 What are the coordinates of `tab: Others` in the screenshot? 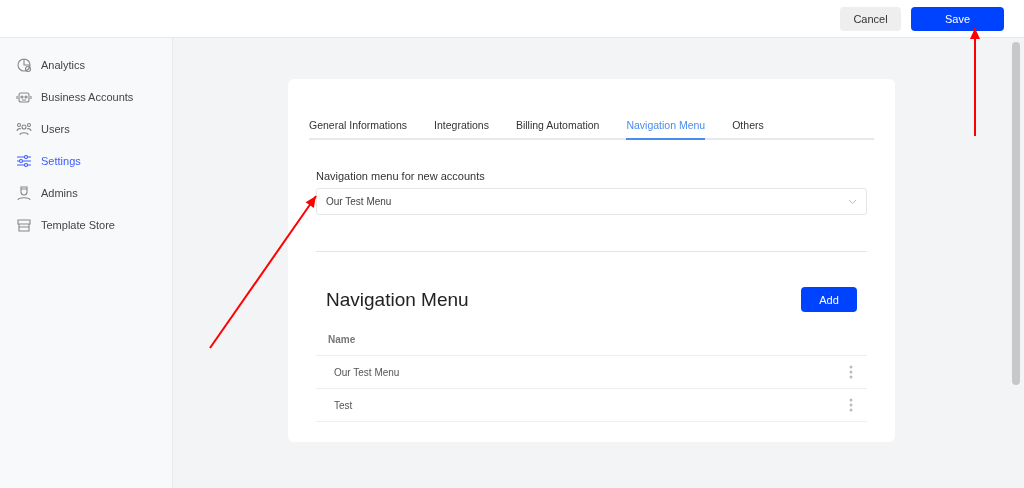 It's located at (748, 125).